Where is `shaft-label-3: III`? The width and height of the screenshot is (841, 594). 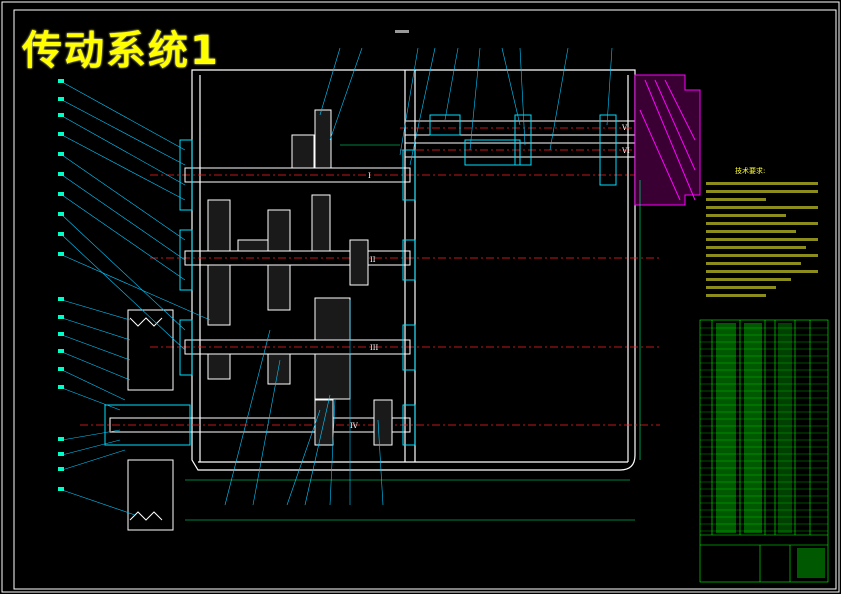 shaft-label-3: III is located at coordinates (374, 348).